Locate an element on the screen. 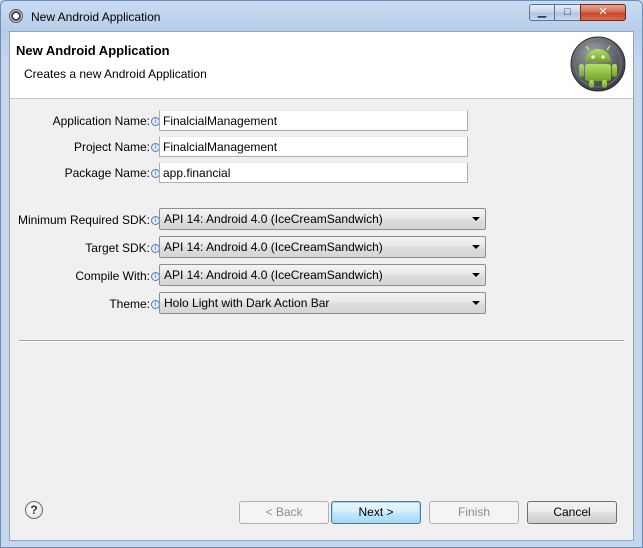  next-button: Next > is located at coordinates (376, 512).